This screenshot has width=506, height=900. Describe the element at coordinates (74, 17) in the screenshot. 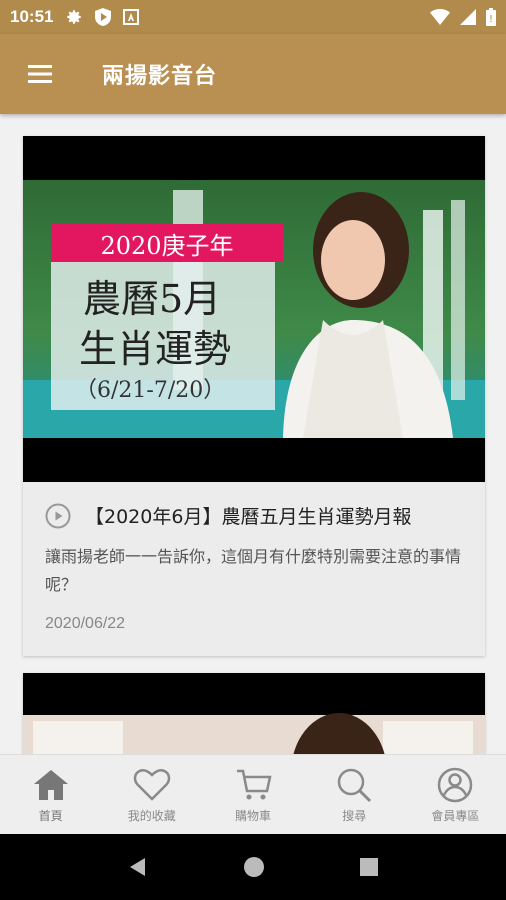

I see `settings-gear-icon` at that location.